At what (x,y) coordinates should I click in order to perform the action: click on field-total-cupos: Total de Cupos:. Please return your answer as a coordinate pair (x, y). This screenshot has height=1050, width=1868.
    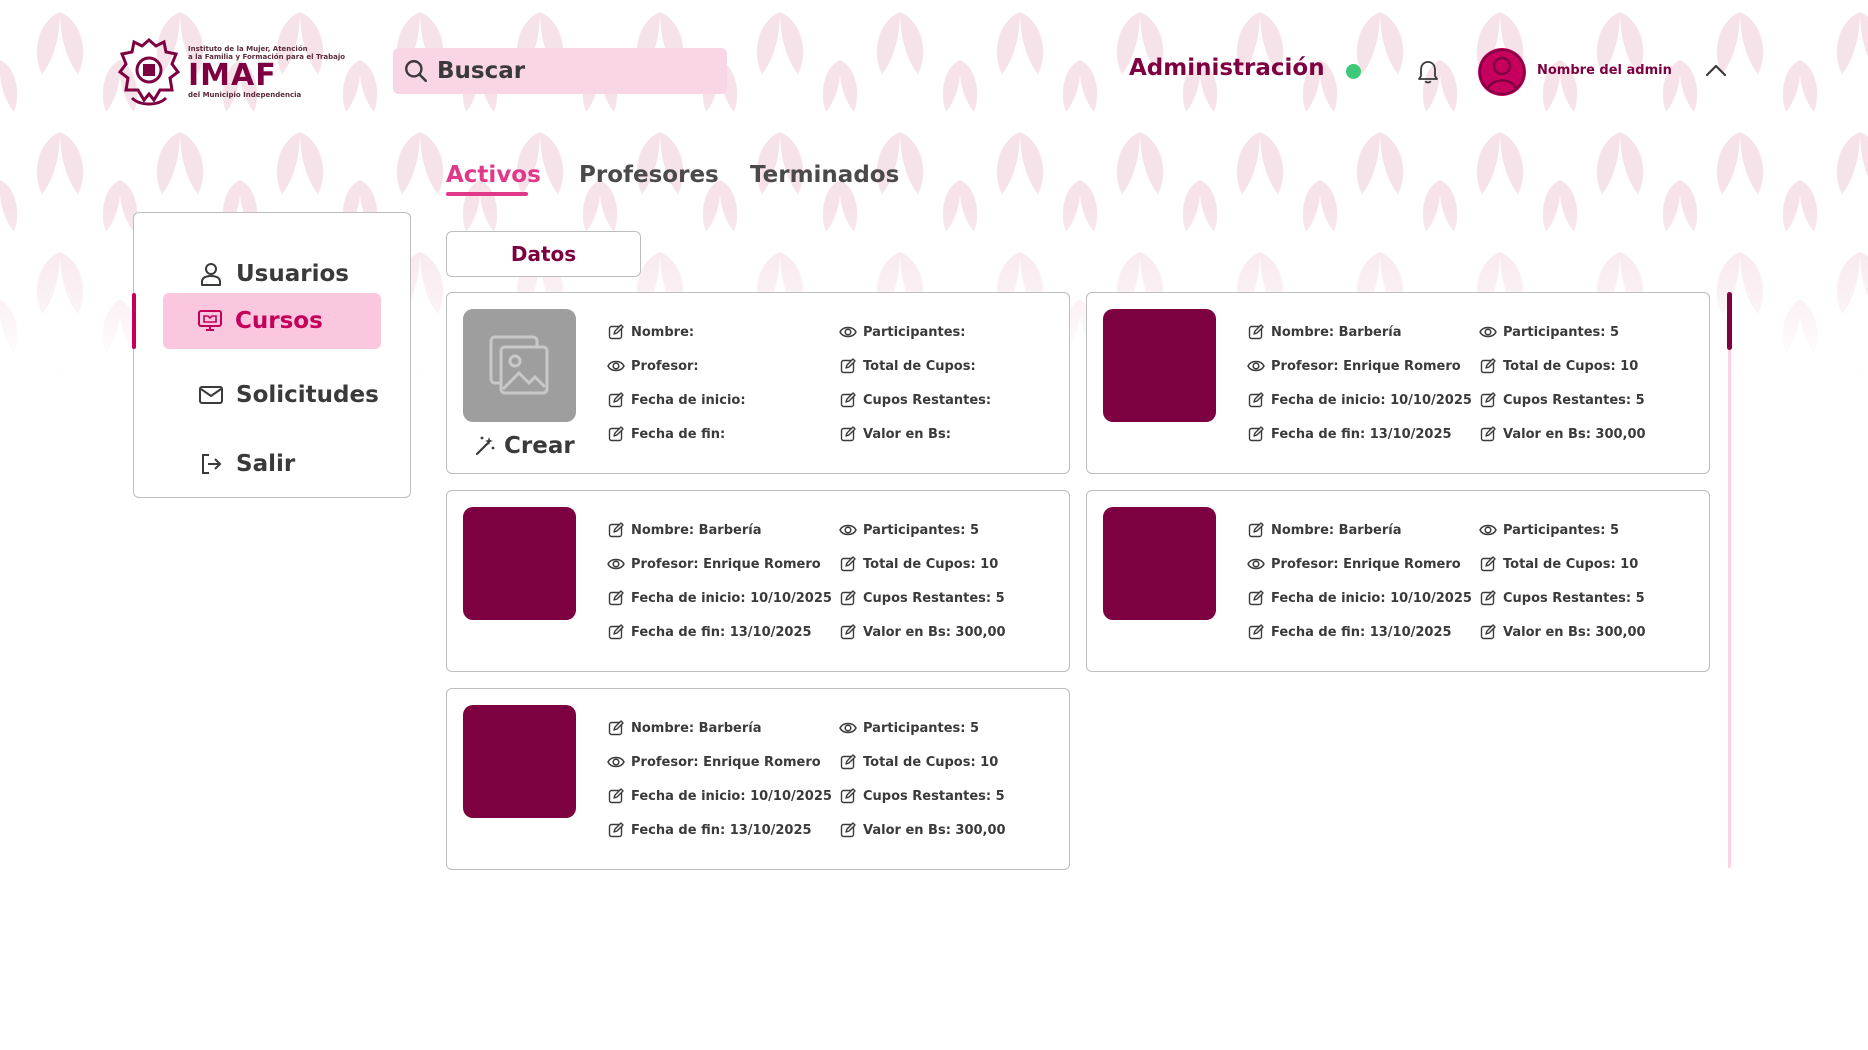
    Looking at the image, I should click on (907, 366).